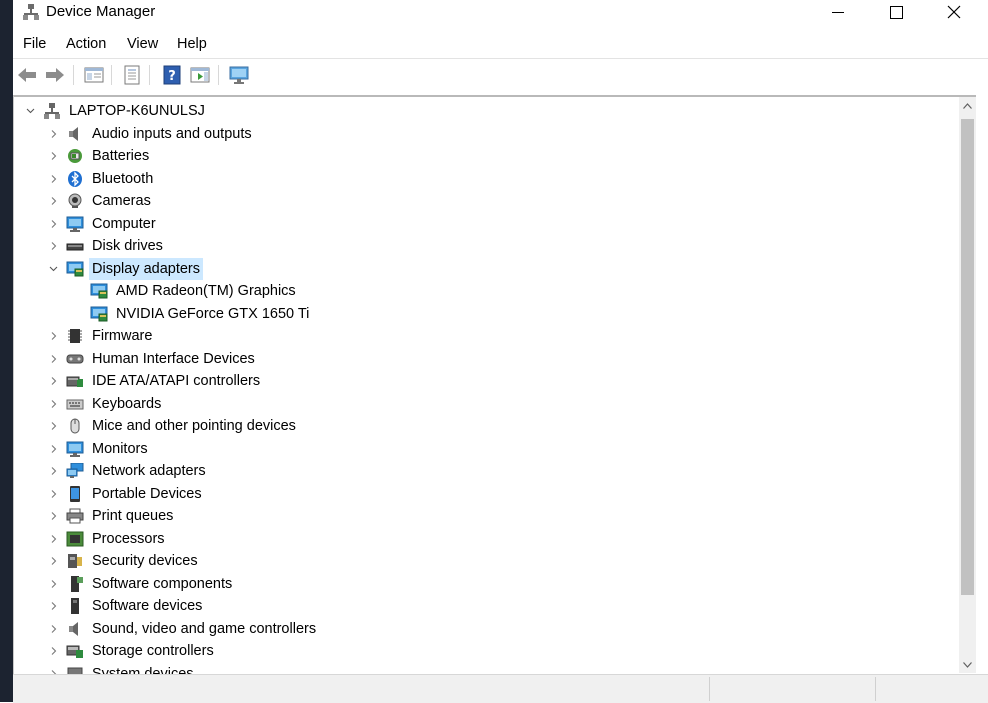 This screenshot has height=703, width=988. What do you see at coordinates (484, 336) in the screenshot?
I see `tree-category: Firmware` at bounding box center [484, 336].